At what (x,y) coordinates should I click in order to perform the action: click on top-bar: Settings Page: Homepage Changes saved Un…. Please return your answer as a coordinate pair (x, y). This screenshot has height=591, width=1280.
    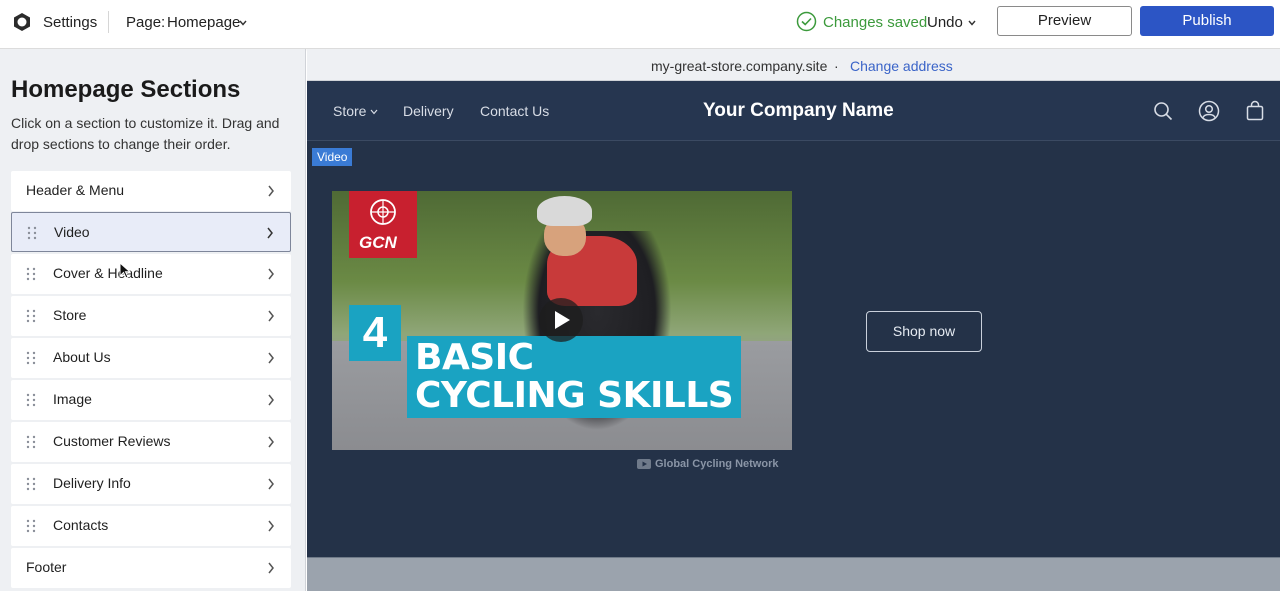
    Looking at the image, I should click on (640, 24).